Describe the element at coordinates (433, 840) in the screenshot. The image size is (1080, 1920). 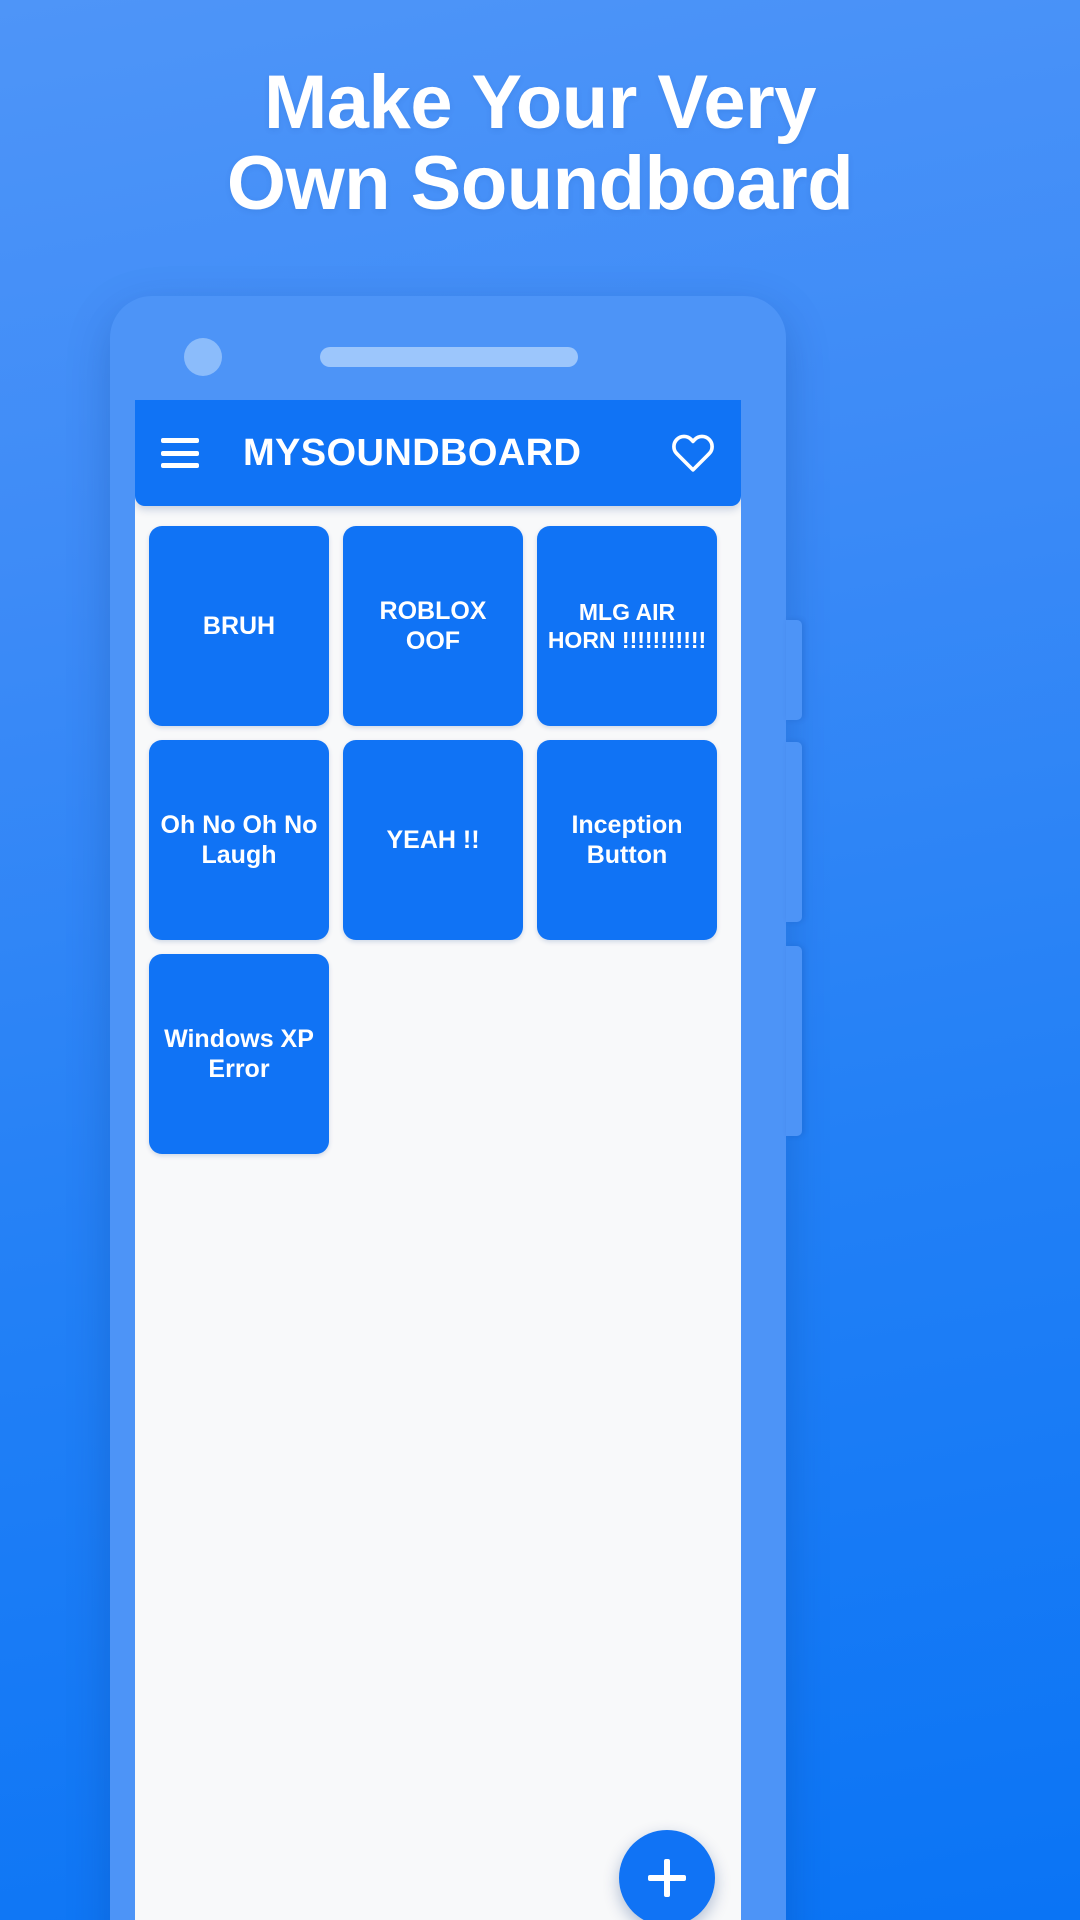
I see `sound-button: YEAH !!` at that location.